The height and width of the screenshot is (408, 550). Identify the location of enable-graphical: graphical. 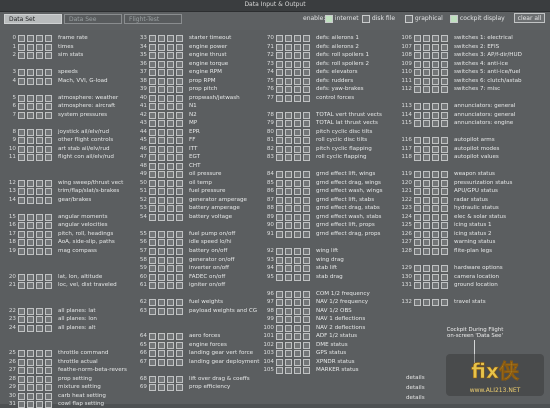
(424, 19).